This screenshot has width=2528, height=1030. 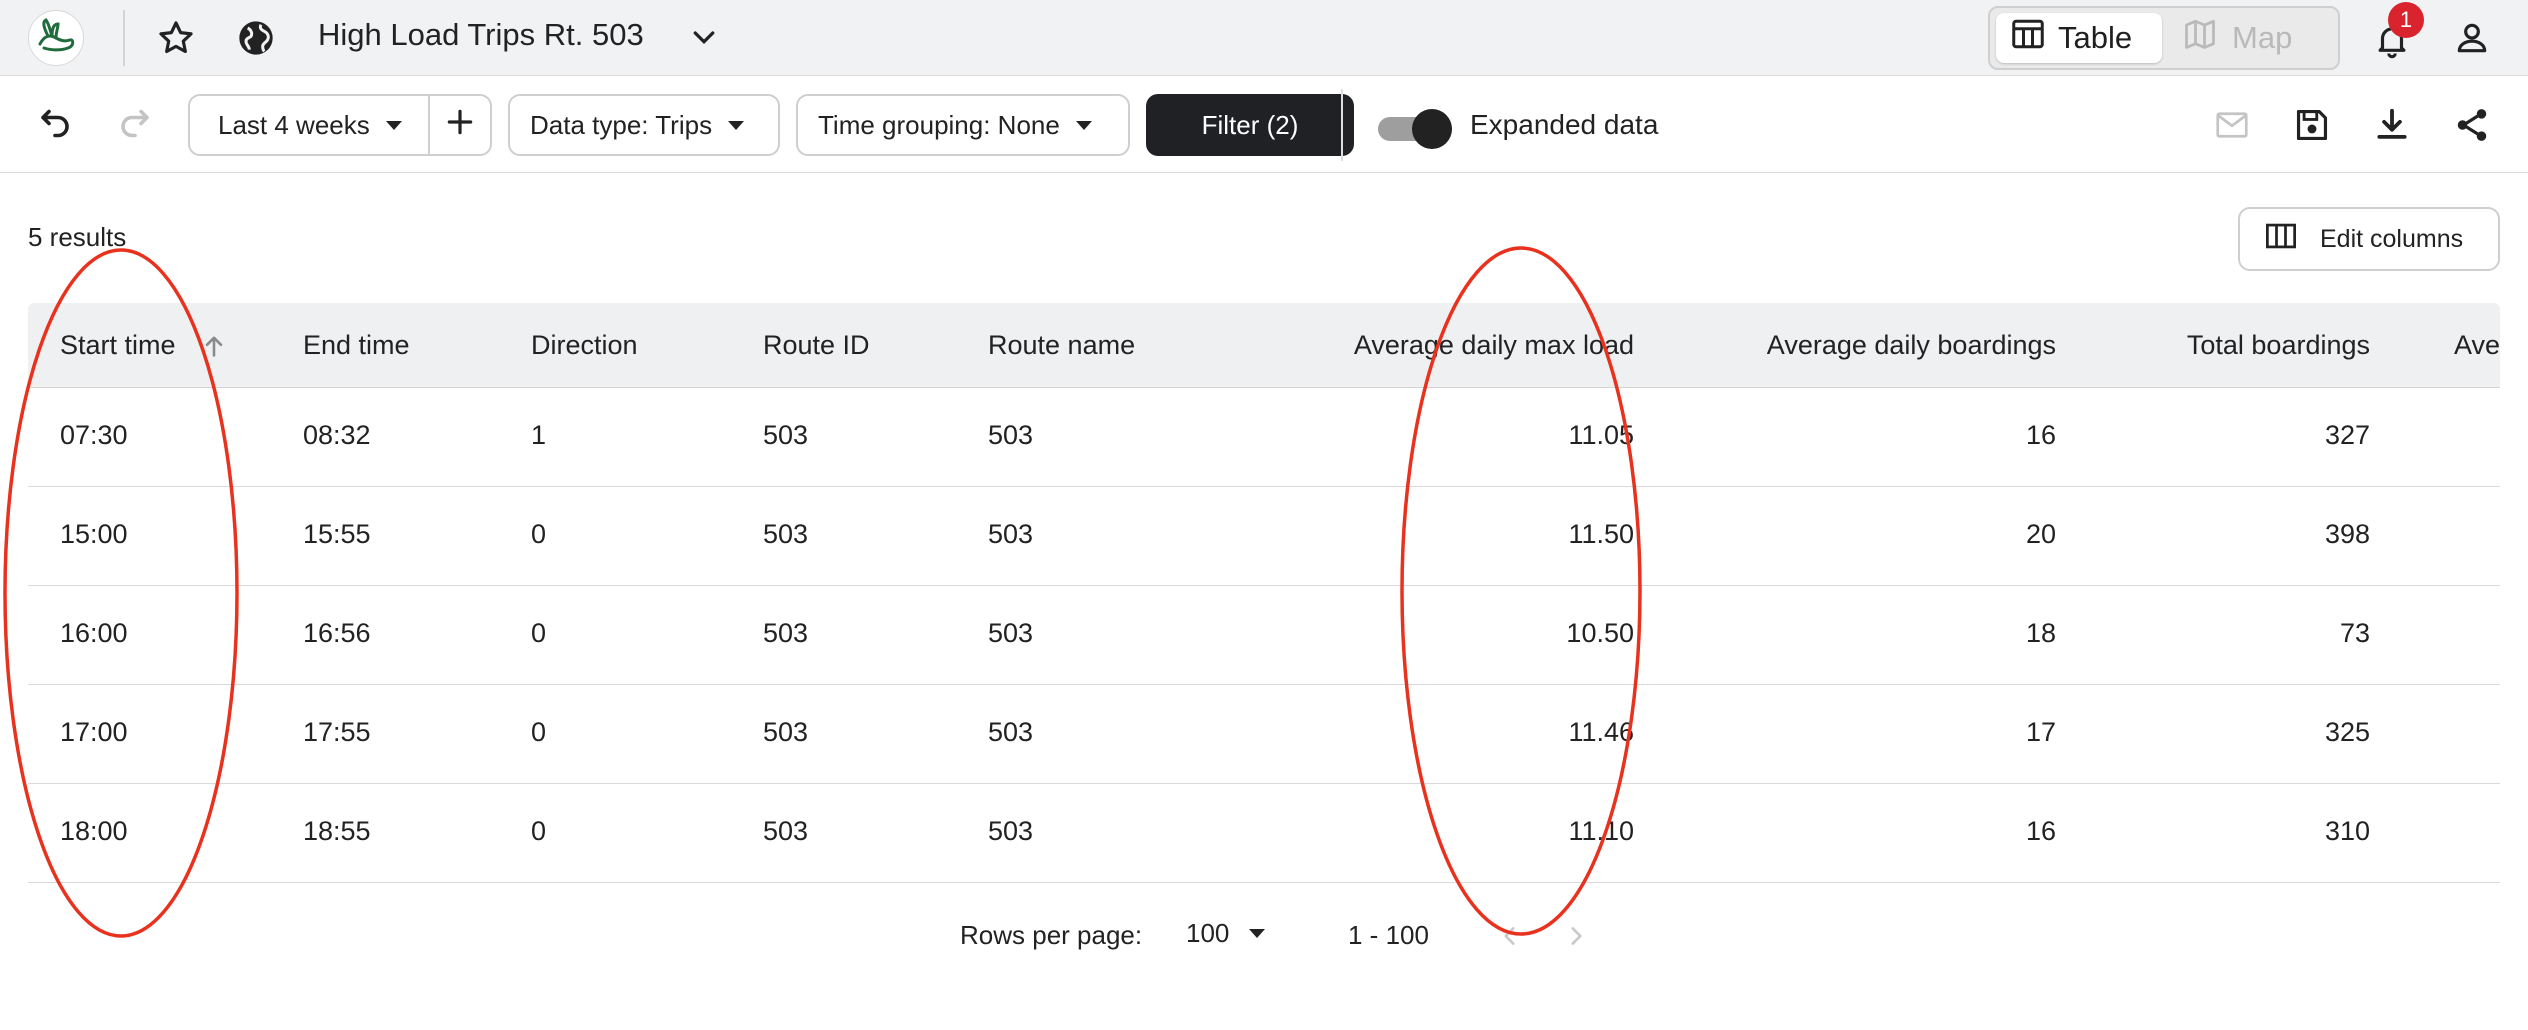 What do you see at coordinates (1432, 129) in the screenshot?
I see `toggle-thumb` at bounding box center [1432, 129].